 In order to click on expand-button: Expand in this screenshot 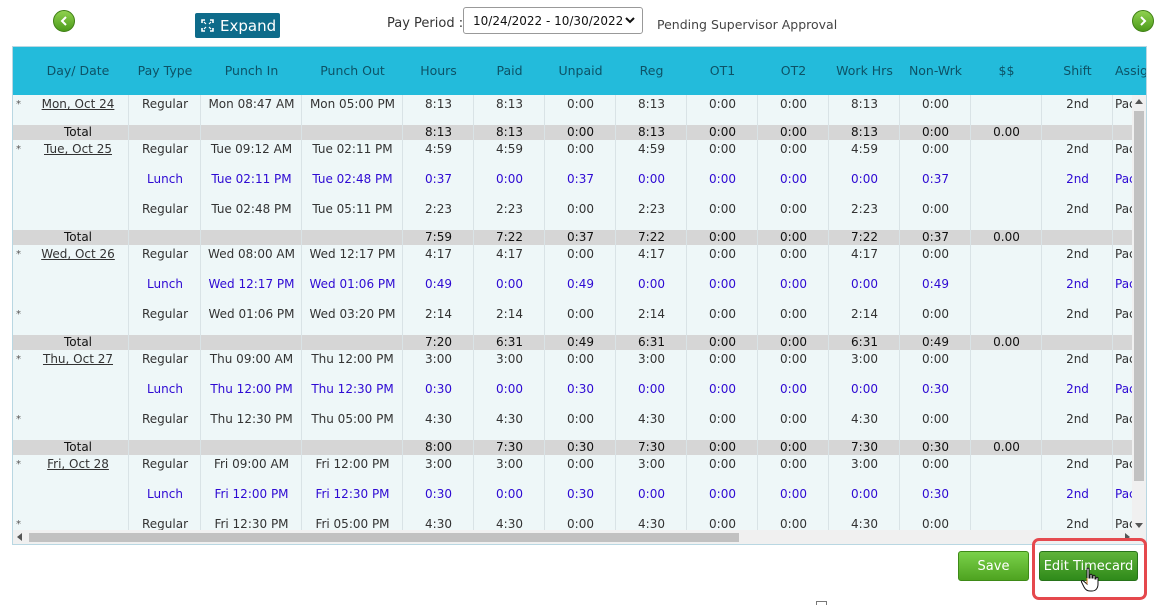, I will do `click(237, 25)`.